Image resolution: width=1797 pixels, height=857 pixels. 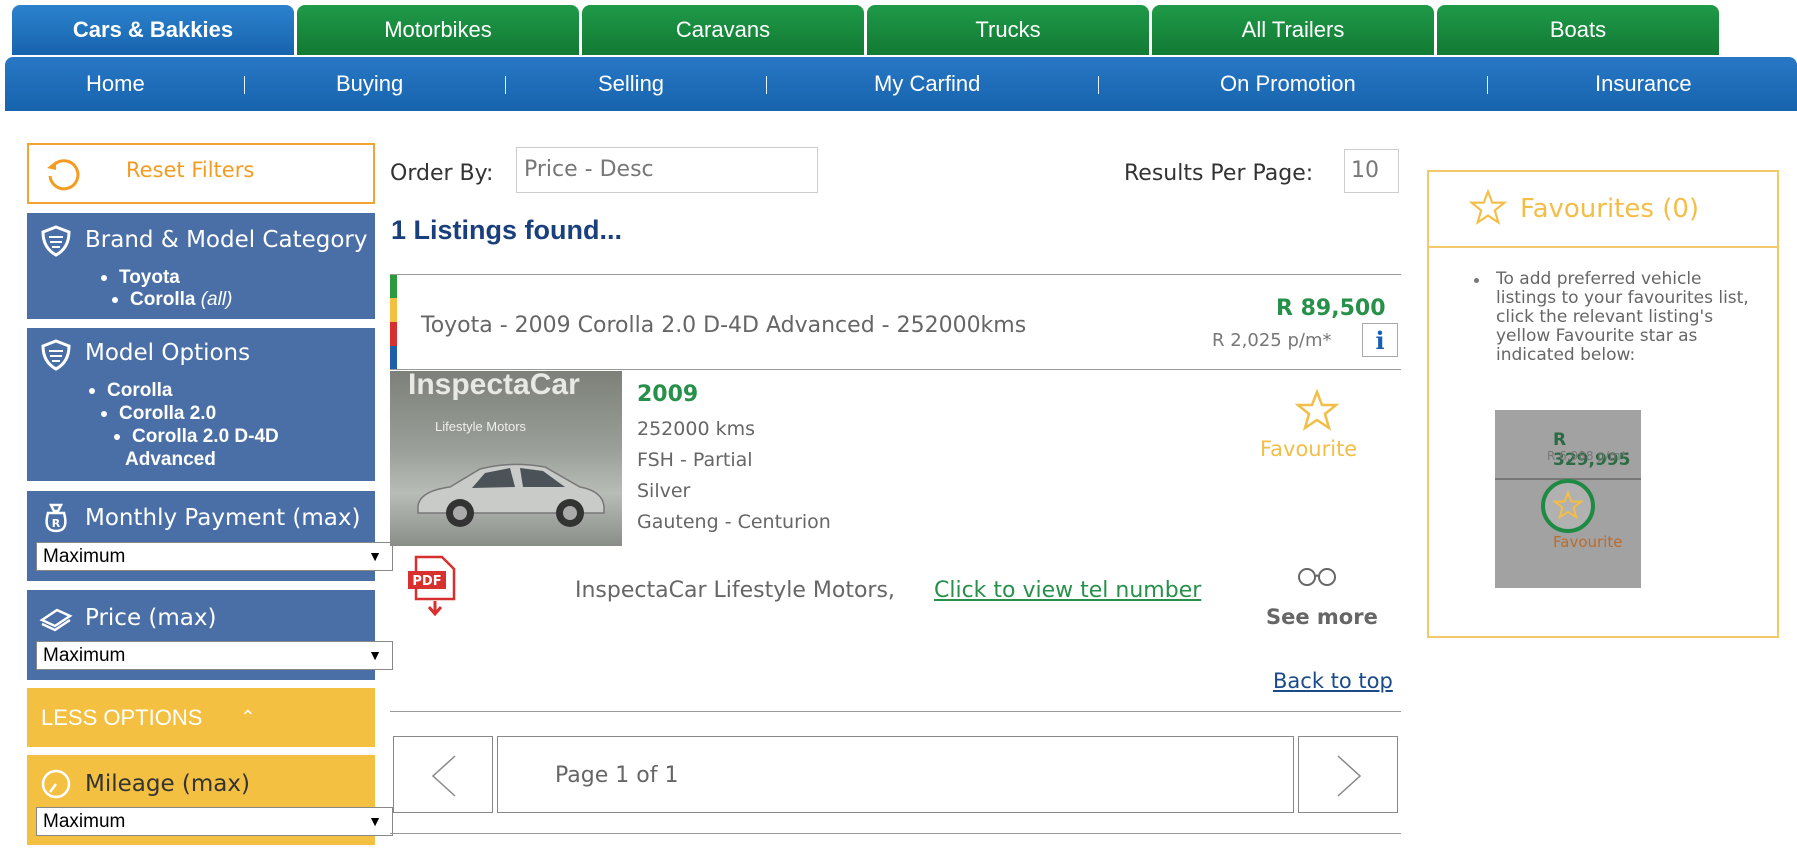 What do you see at coordinates (1008, 30) in the screenshot?
I see `tab-trucks: Trucks` at bounding box center [1008, 30].